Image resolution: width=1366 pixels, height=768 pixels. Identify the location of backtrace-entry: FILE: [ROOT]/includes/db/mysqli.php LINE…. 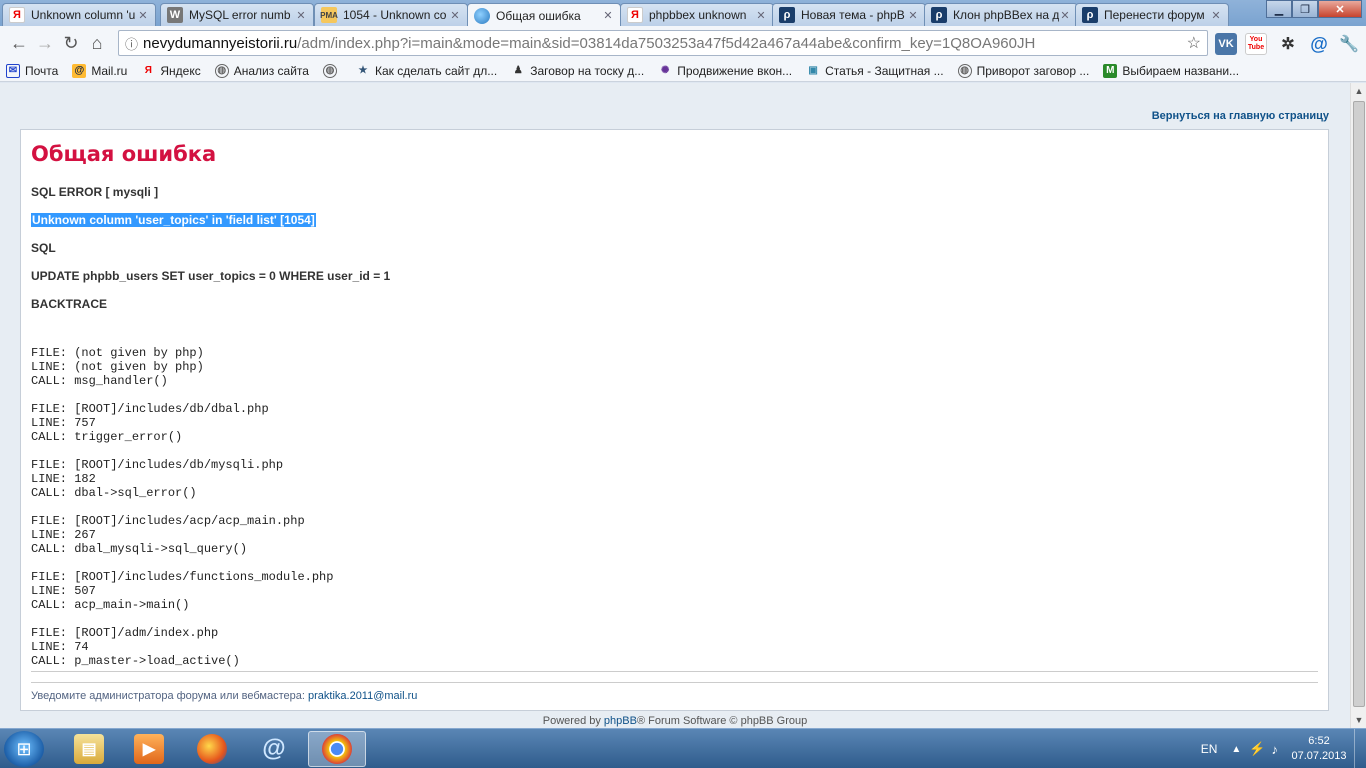
(157, 479).